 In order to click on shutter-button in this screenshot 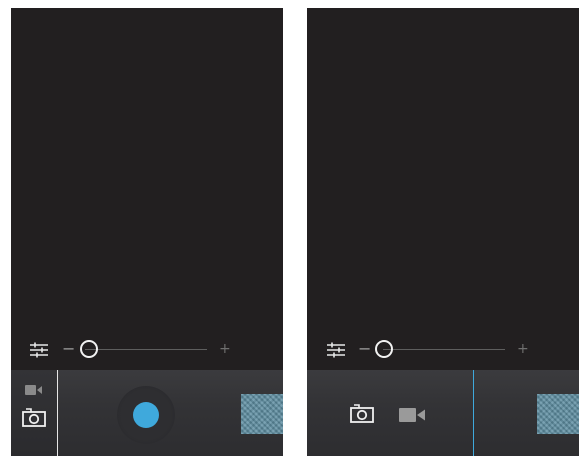, I will do `click(146, 415)`.